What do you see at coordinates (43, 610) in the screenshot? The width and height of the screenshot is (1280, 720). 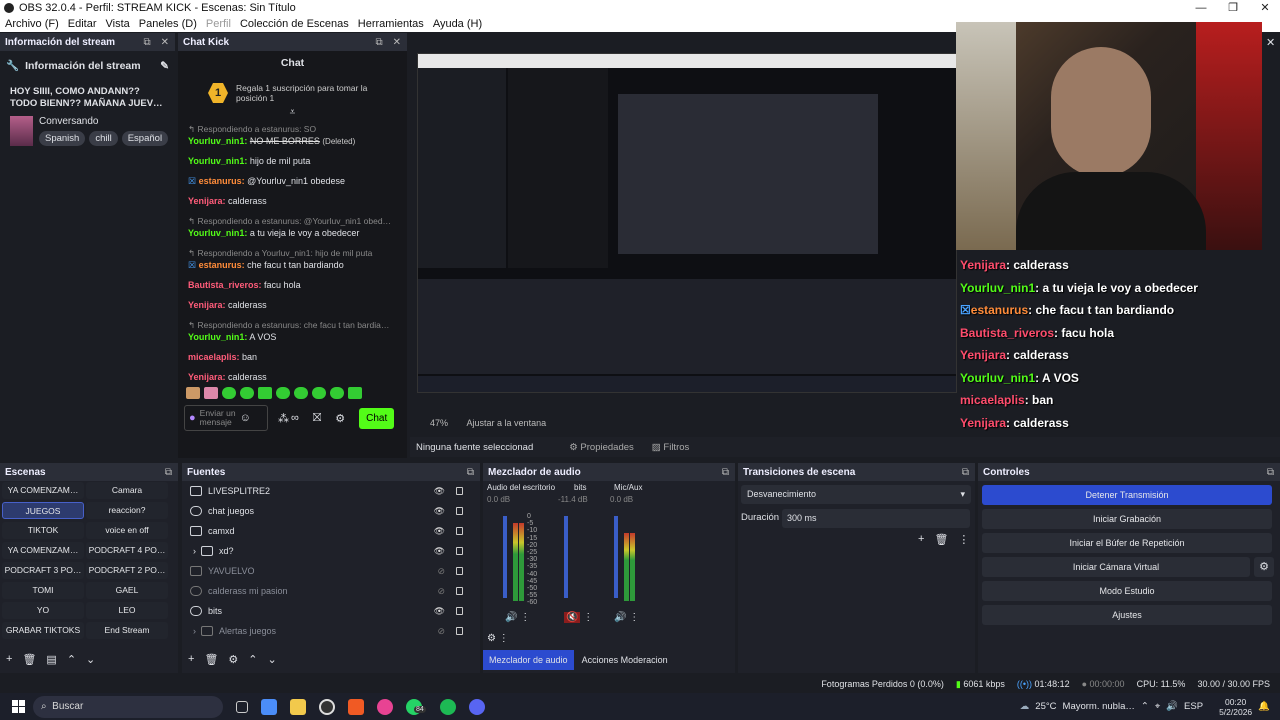 I see `scene-button: YO` at bounding box center [43, 610].